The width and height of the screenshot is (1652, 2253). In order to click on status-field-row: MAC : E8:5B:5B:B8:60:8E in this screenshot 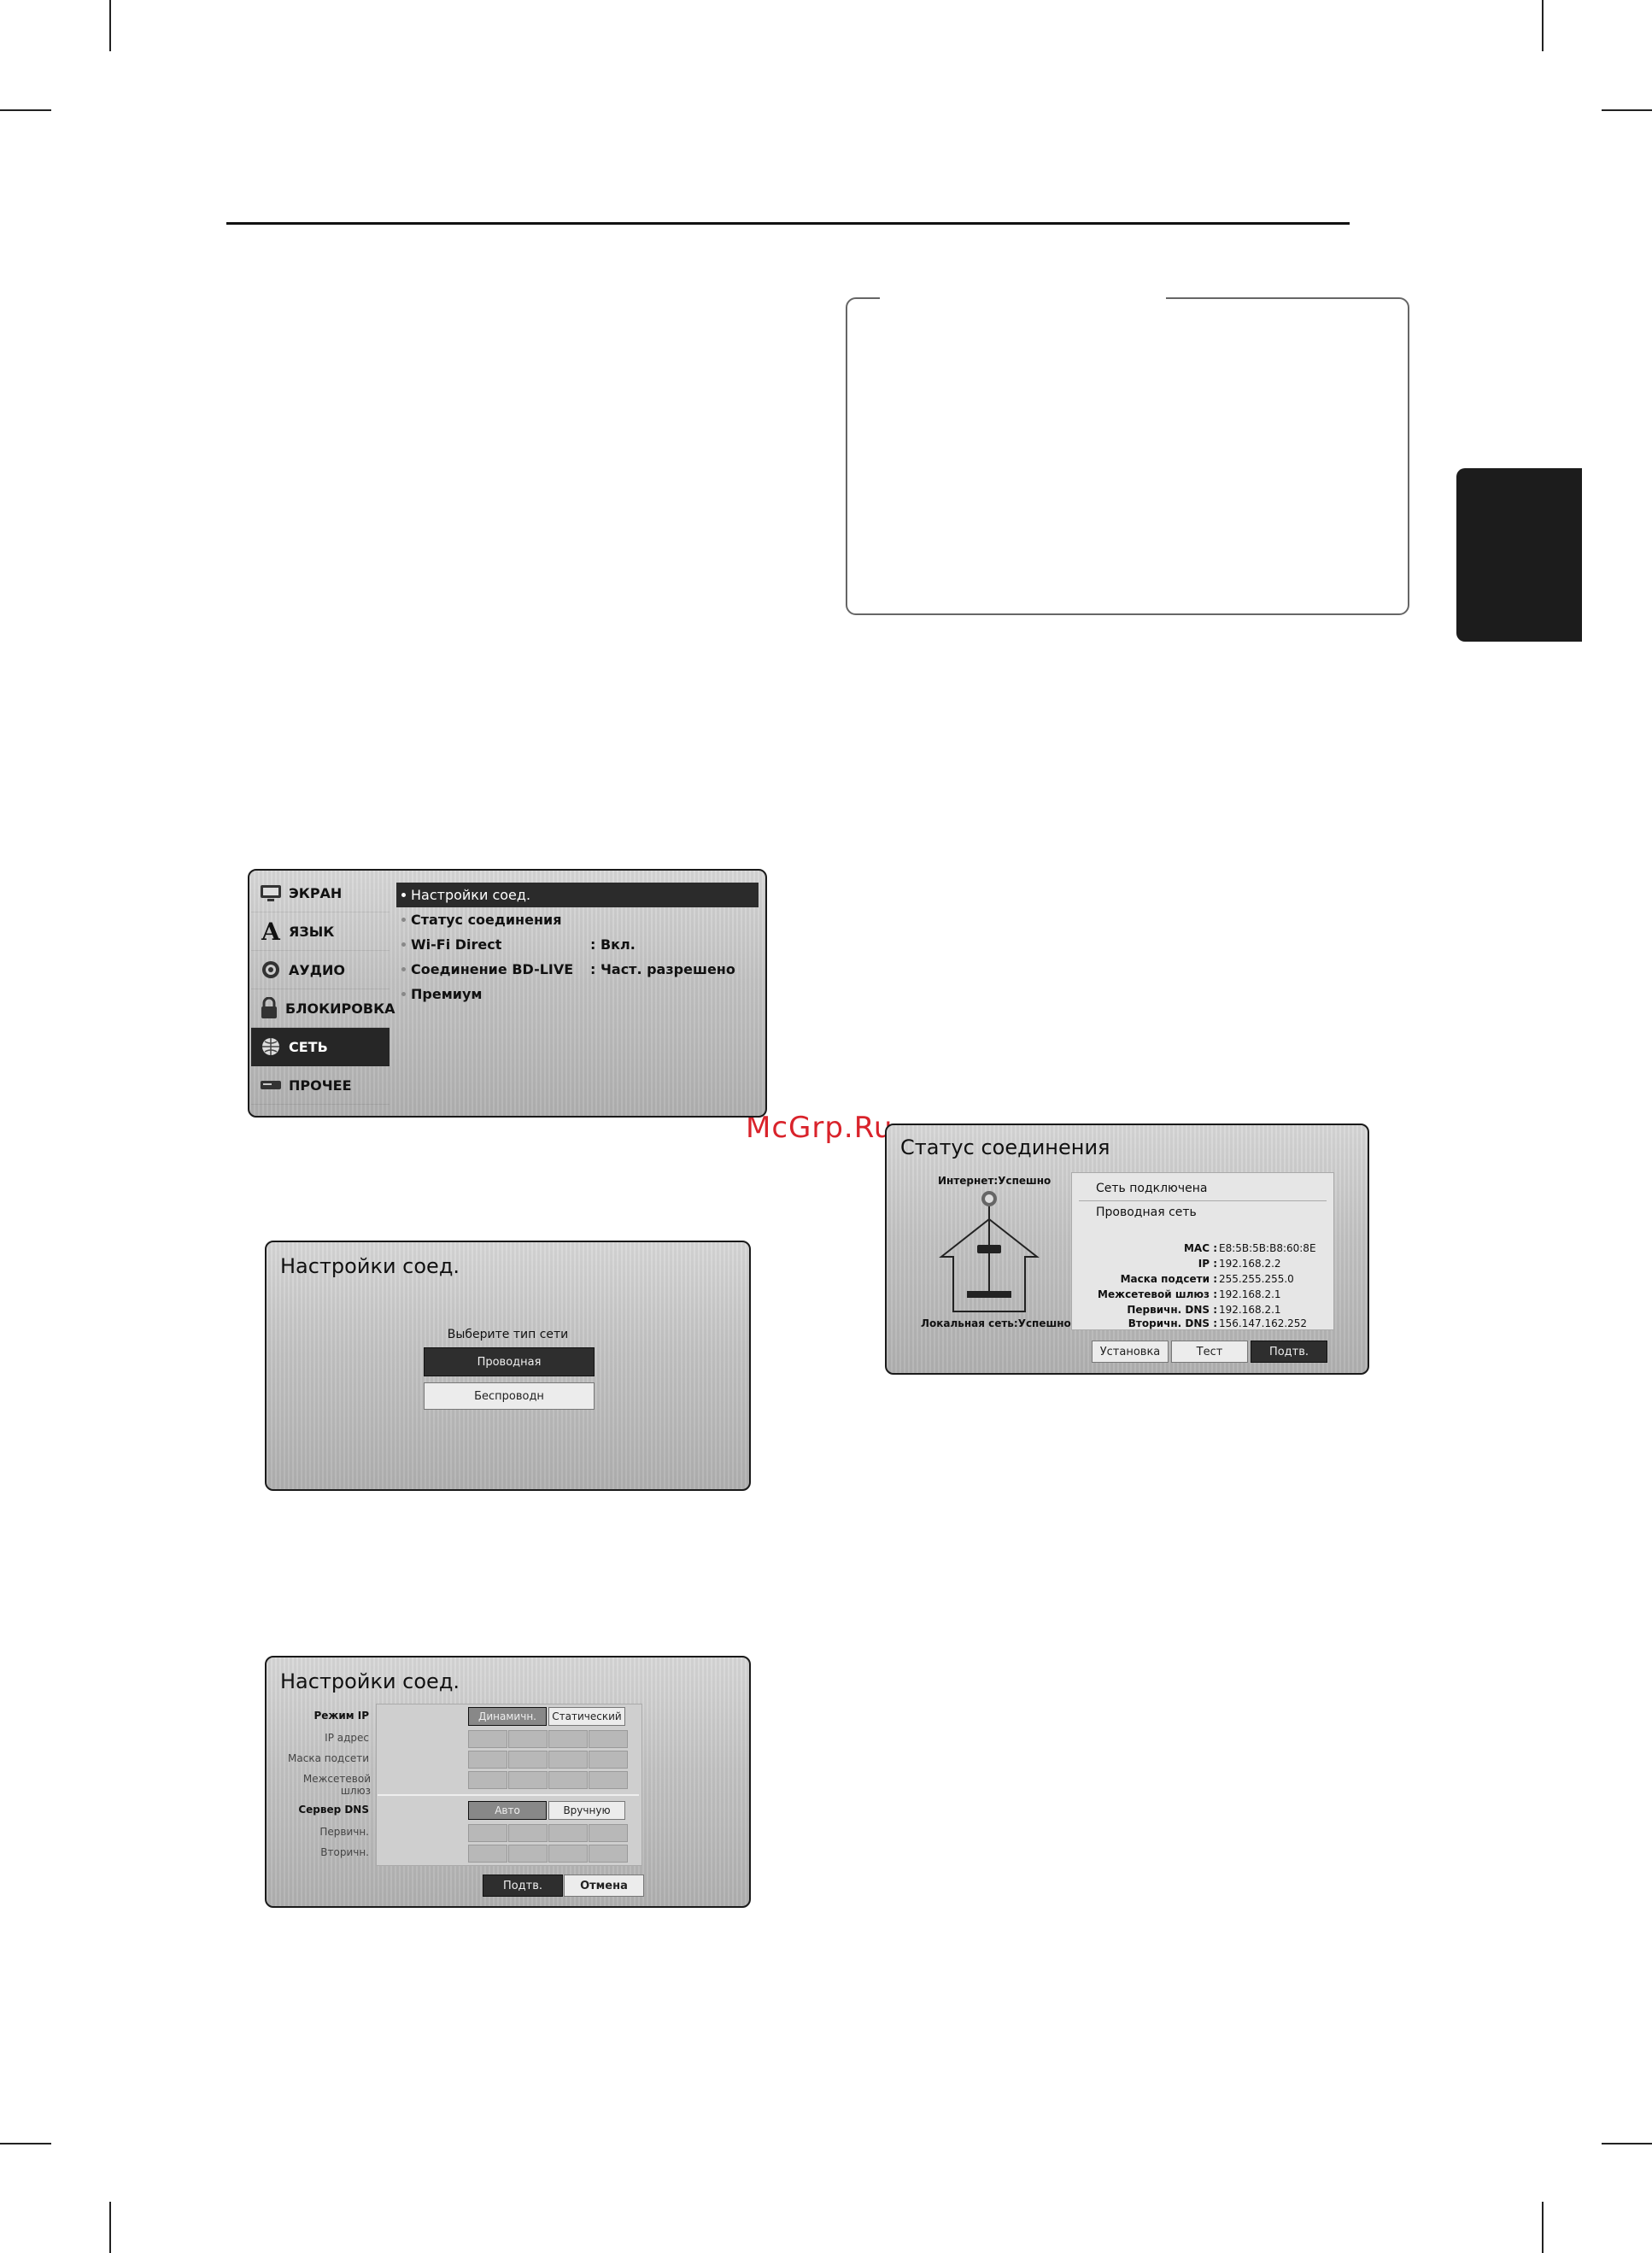, I will do `click(1208, 1248)`.